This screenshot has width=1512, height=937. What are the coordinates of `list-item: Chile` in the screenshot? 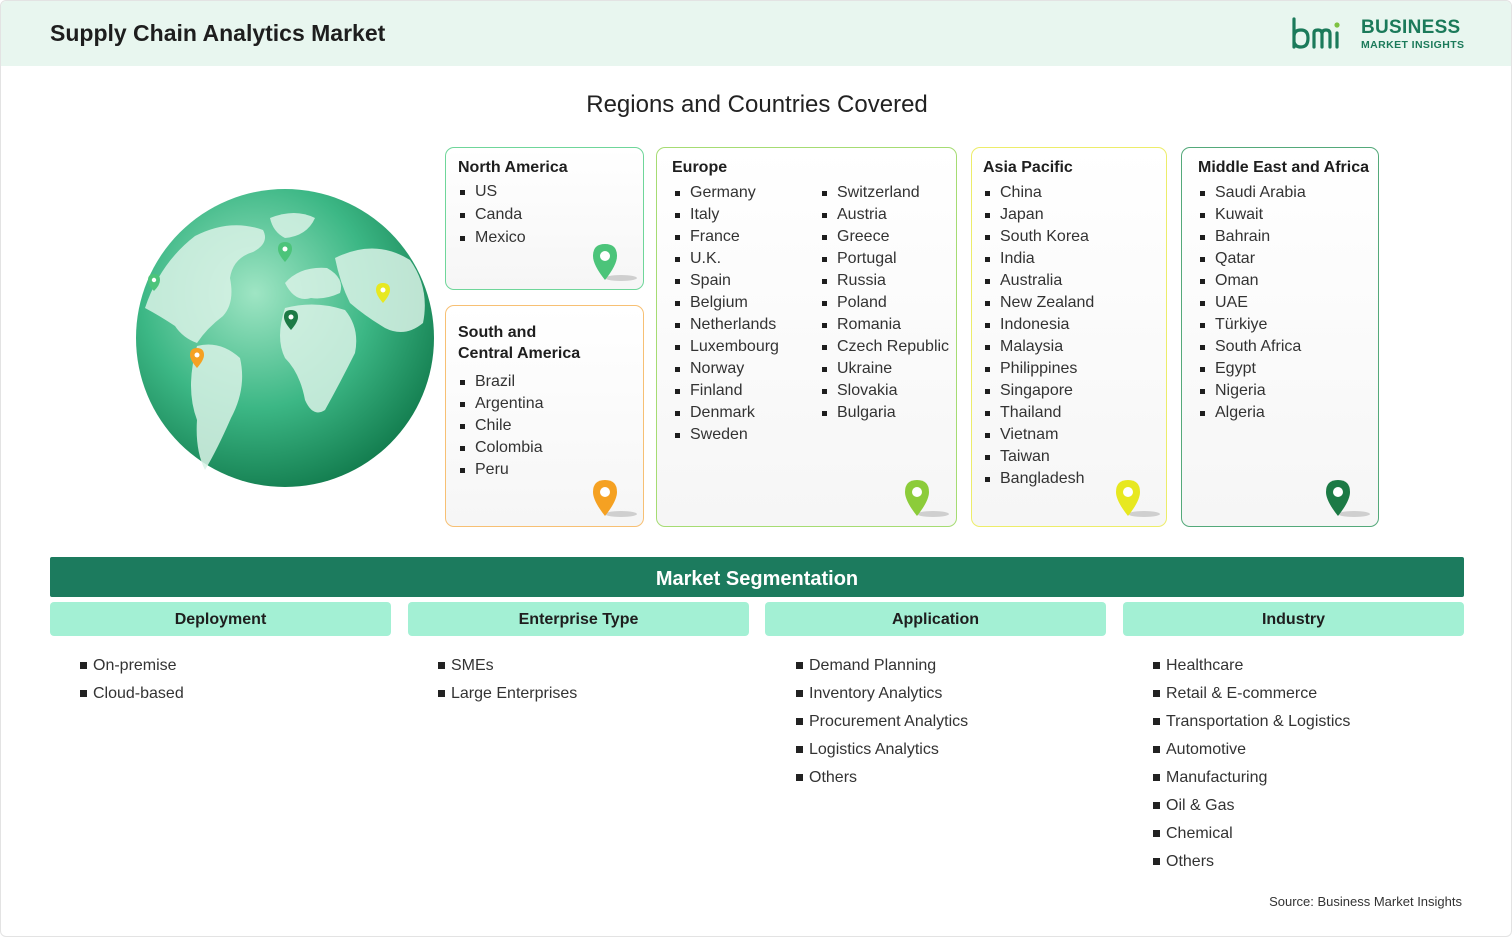 It's located at (501, 426).